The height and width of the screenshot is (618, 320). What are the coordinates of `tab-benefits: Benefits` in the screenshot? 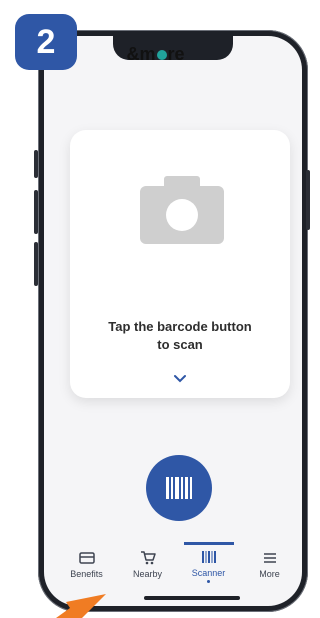 It's located at (87, 562).